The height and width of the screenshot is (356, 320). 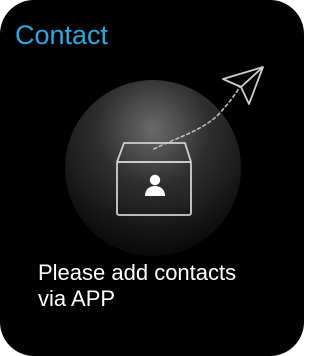 What do you see at coordinates (137, 272) in the screenshot?
I see `message-line-1: Please add contacts` at bounding box center [137, 272].